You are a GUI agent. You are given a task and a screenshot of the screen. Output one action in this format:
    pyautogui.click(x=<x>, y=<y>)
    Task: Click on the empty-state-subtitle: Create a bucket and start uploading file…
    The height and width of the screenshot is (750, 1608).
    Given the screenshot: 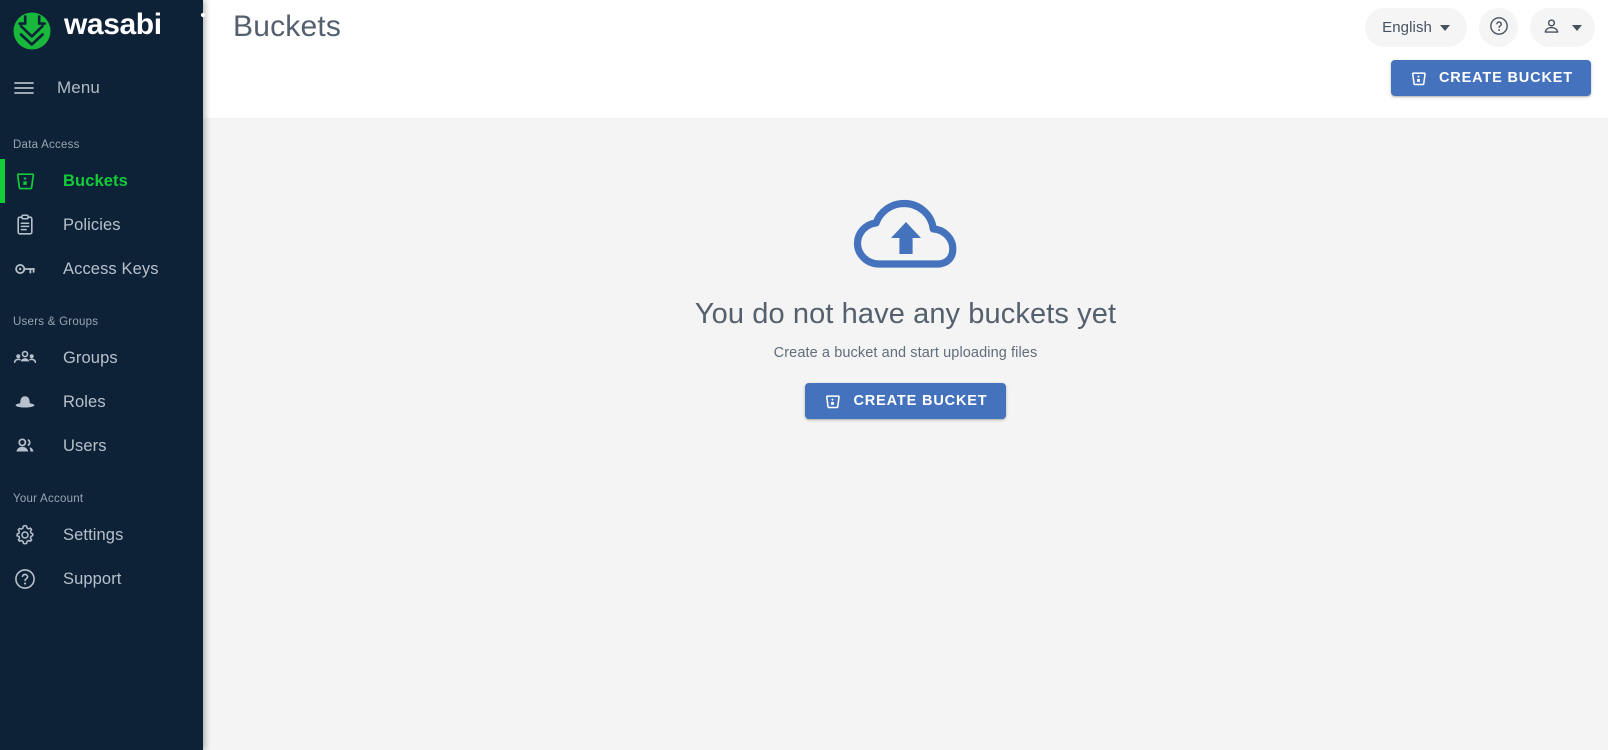 What is the action you would take?
    pyautogui.click(x=905, y=353)
    